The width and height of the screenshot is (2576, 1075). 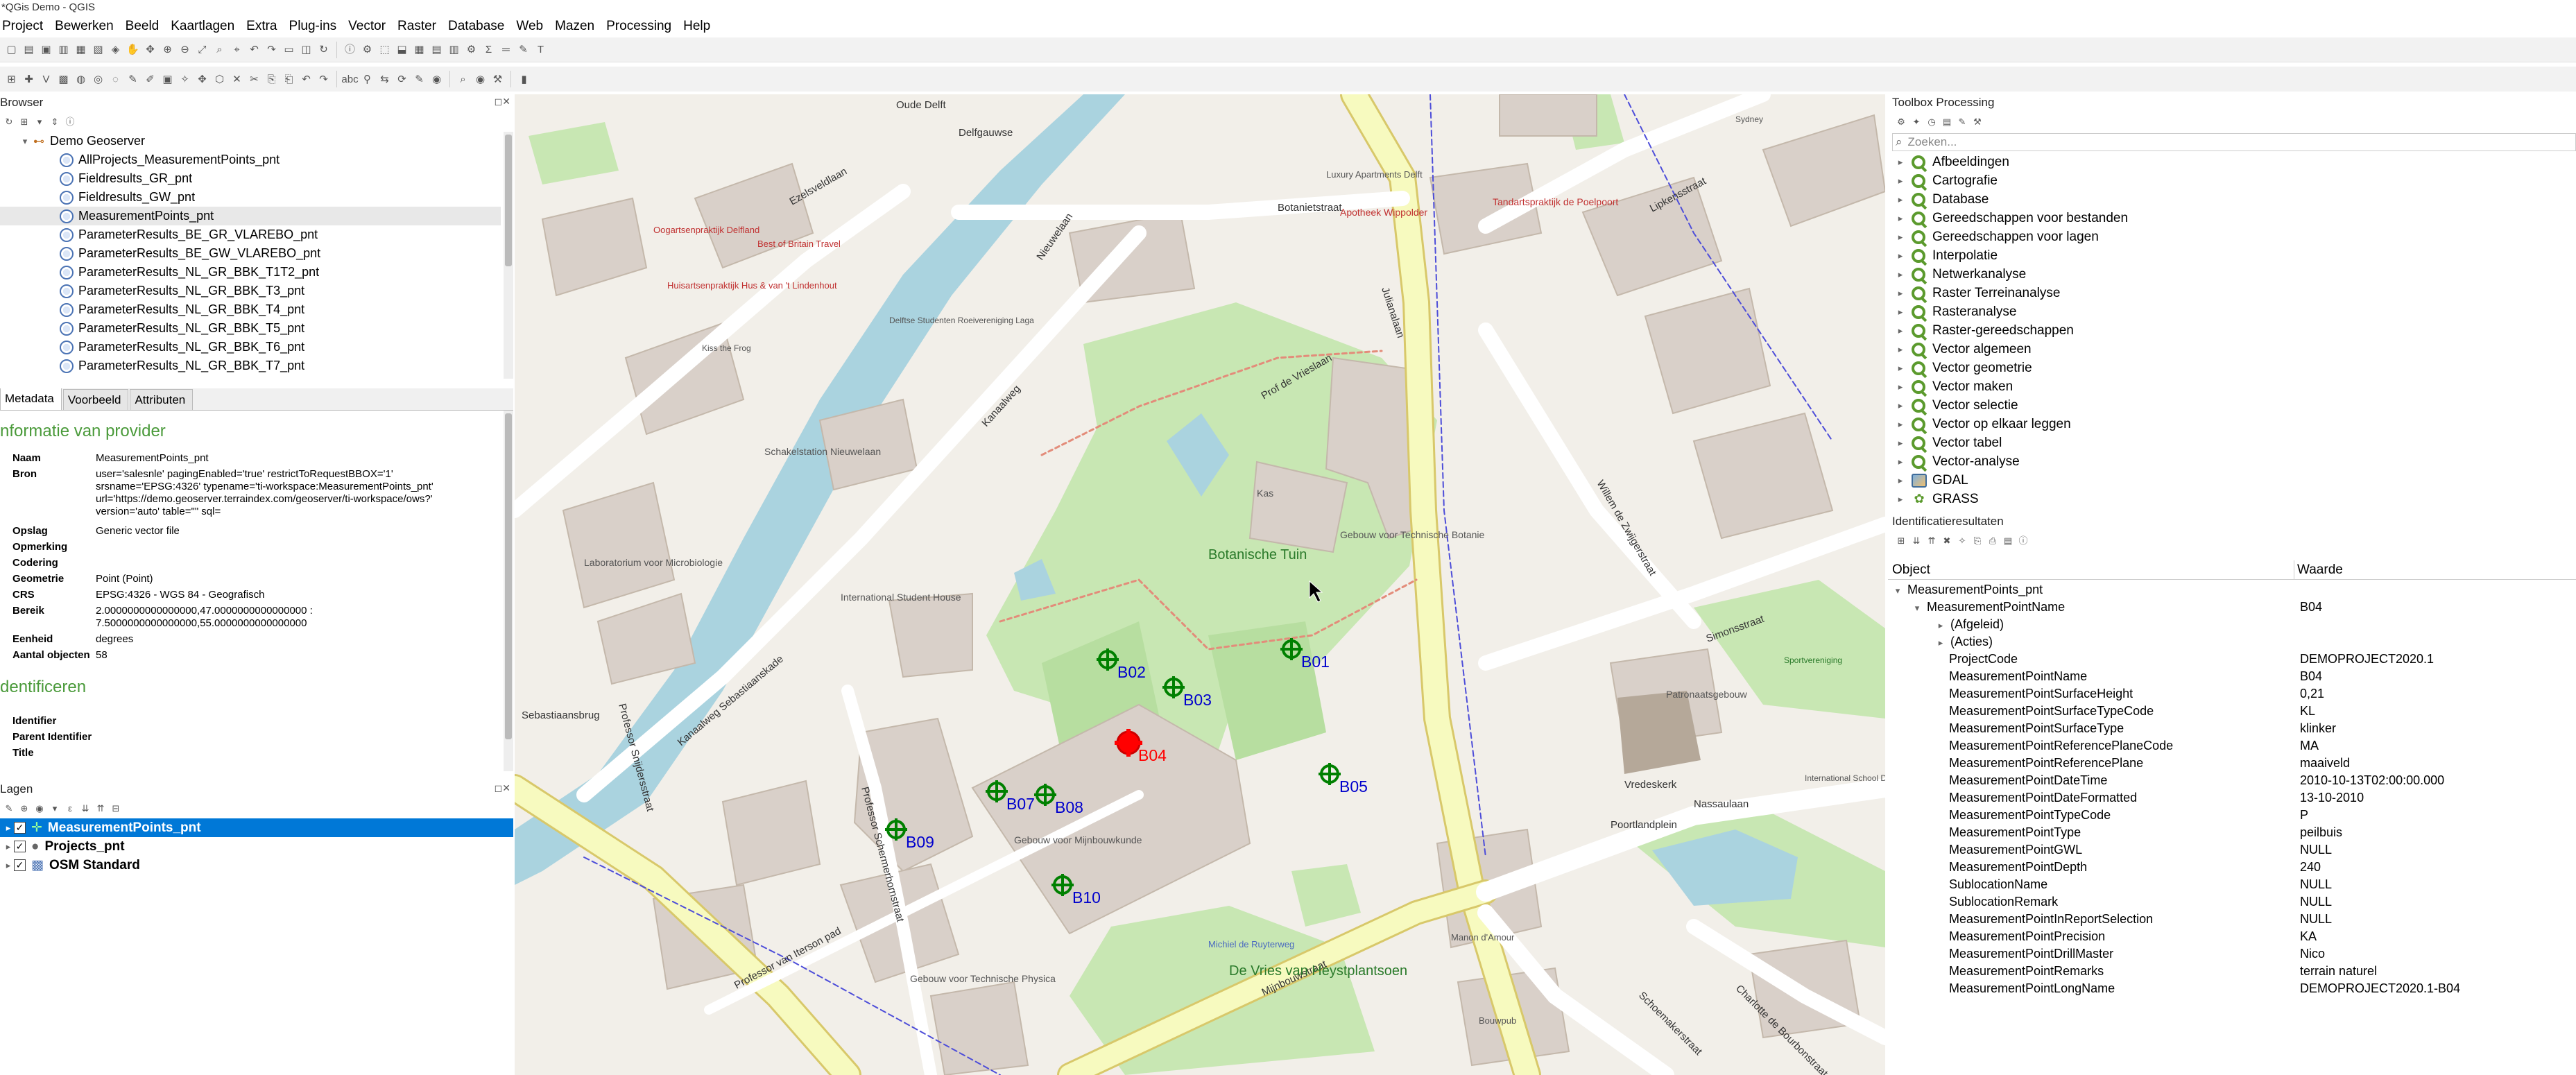 I want to click on identify-attribute-row: MeasurementPointSurfaceType klinker, so click(x=2232, y=728).